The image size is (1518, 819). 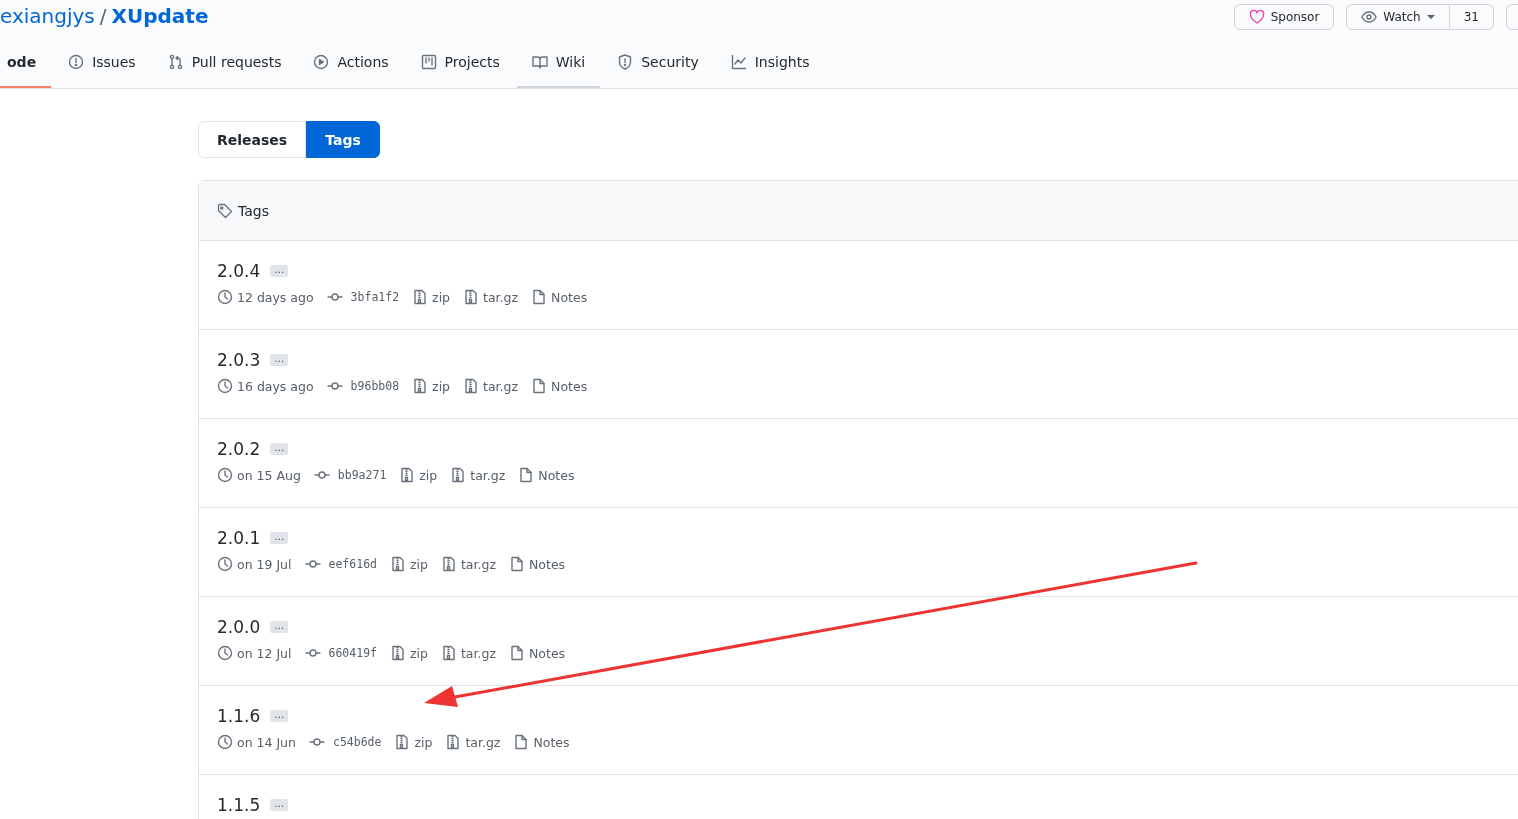 I want to click on tag-name-link: 2.0.1, so click(x=239, y=538).